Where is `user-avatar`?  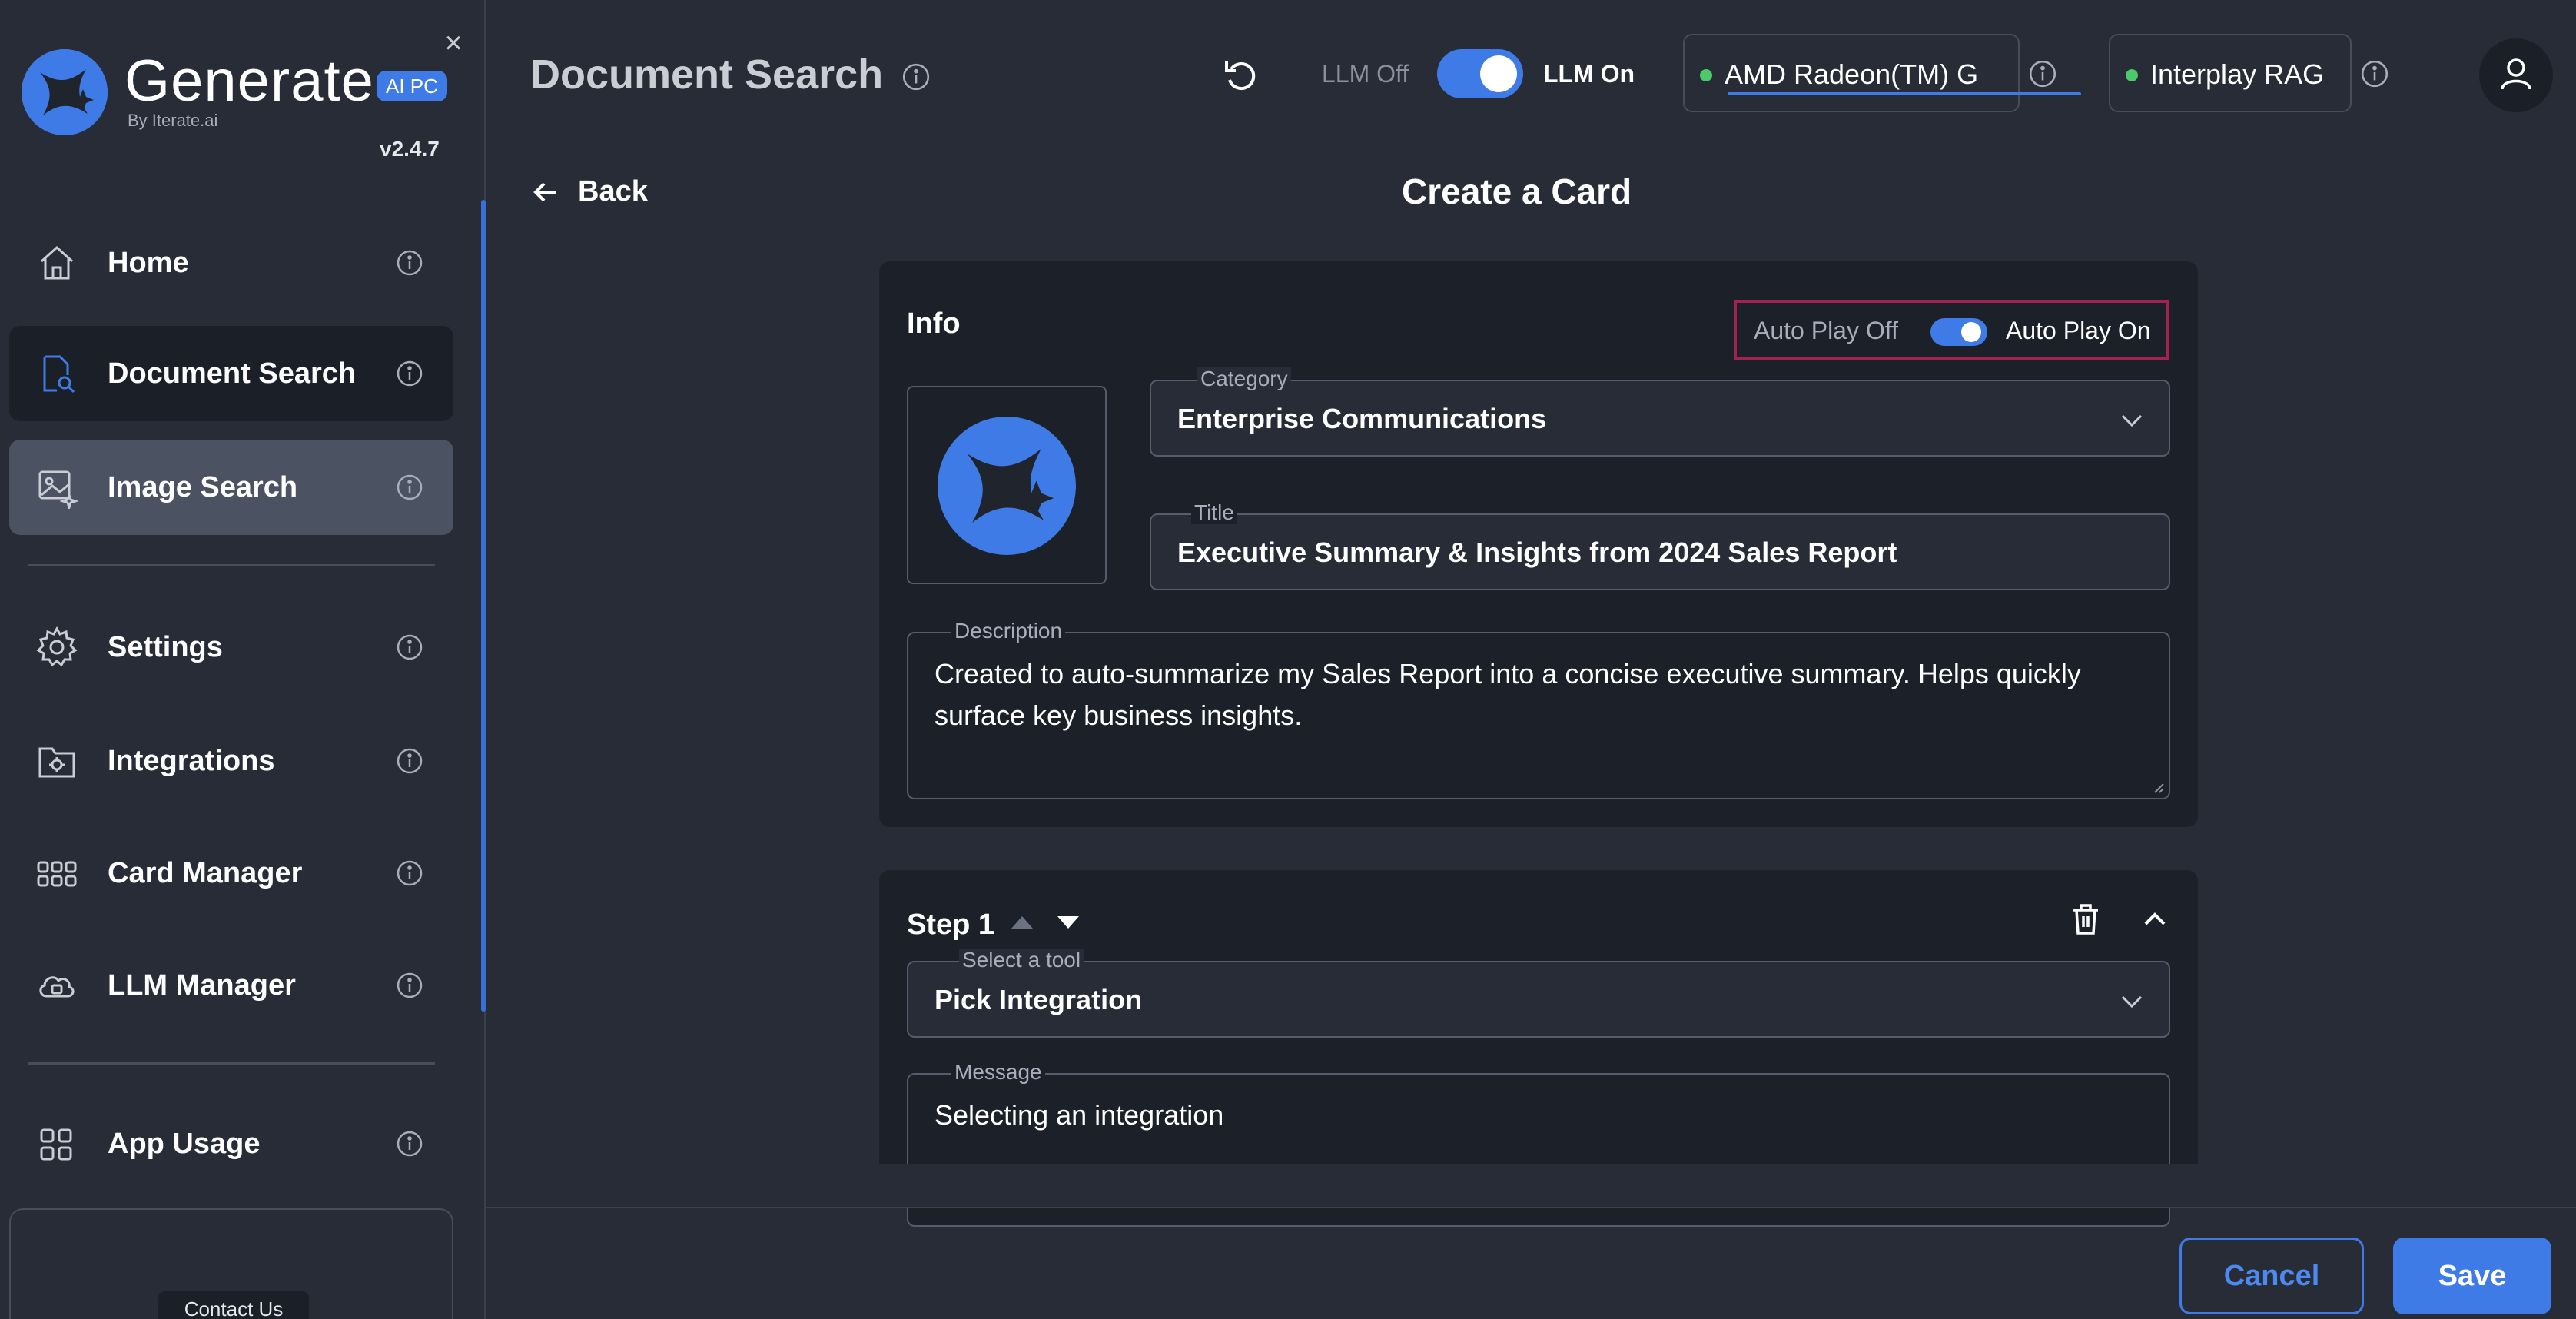
user-avatar is located at coordinates (2516, 75).